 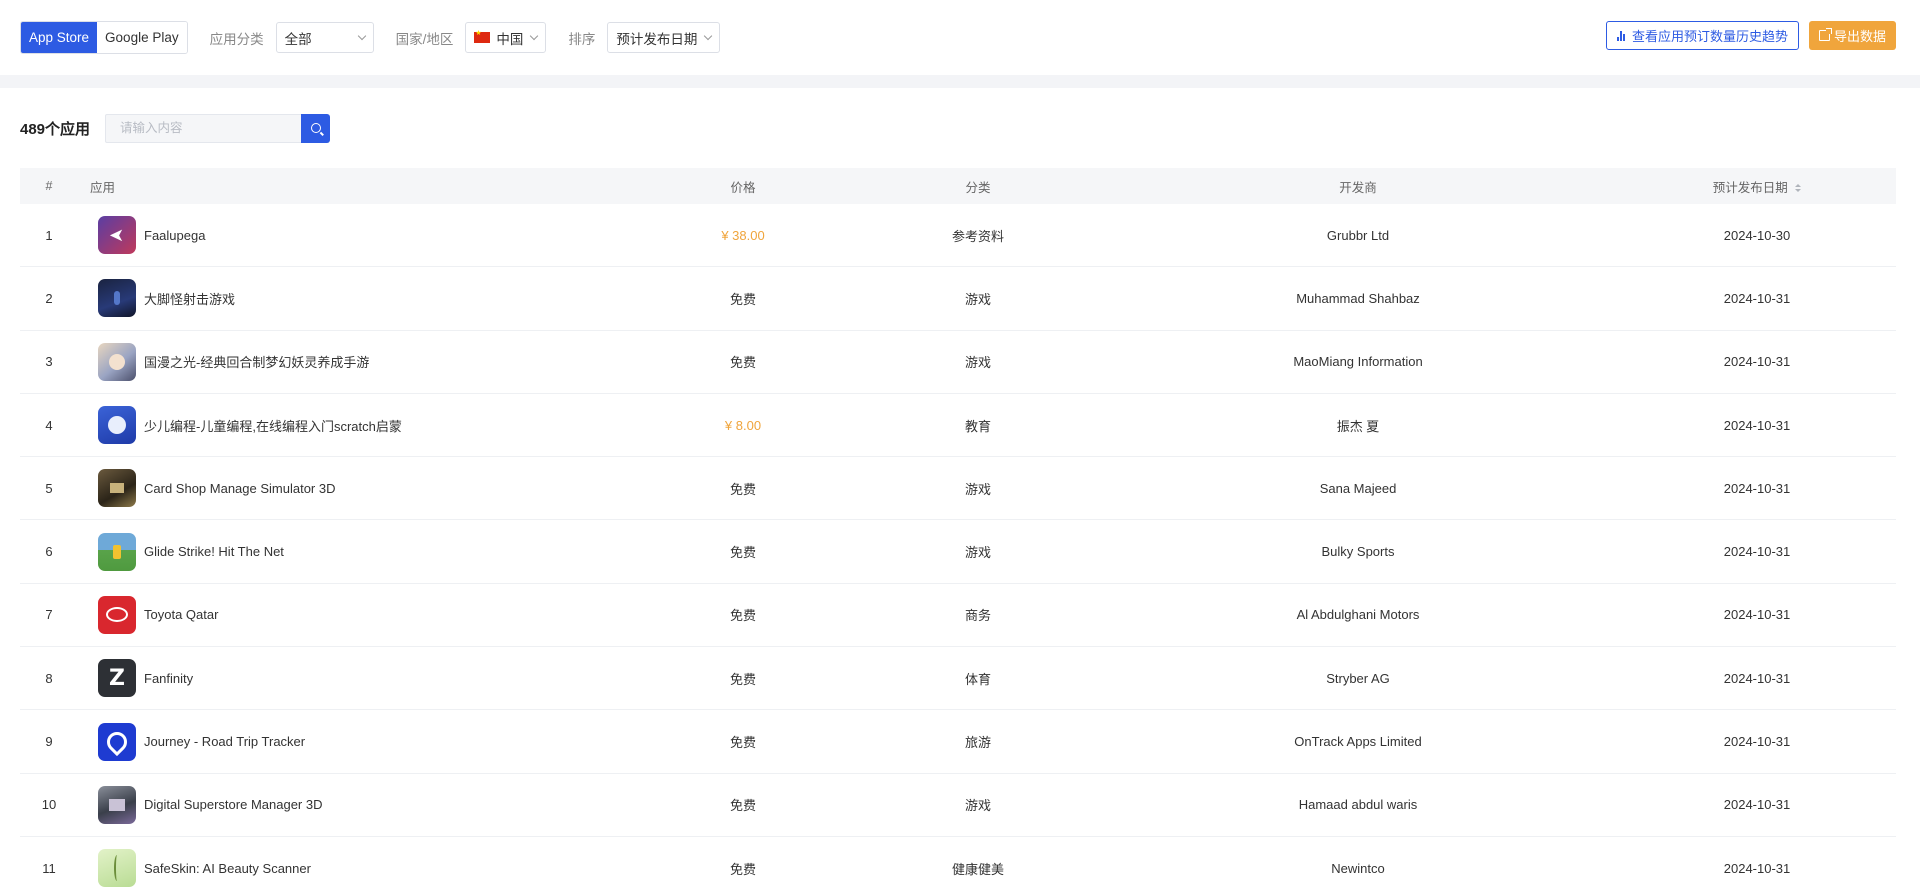 What do you see at coordinates (181, 614) in the screenshot?
I see `app-name: Toyota Qatar` at bounding box center [181, 614].